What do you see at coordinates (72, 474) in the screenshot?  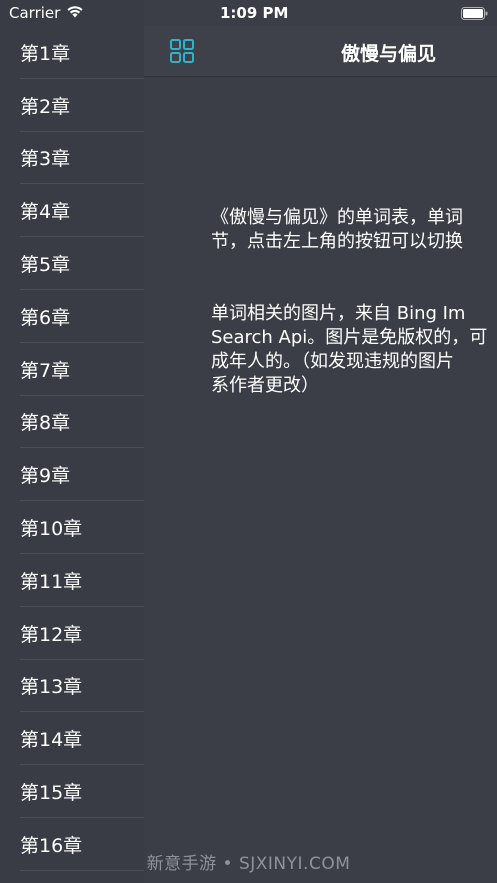 I see `chapter-item-9: 第9章` at bounding box center [72, 474].